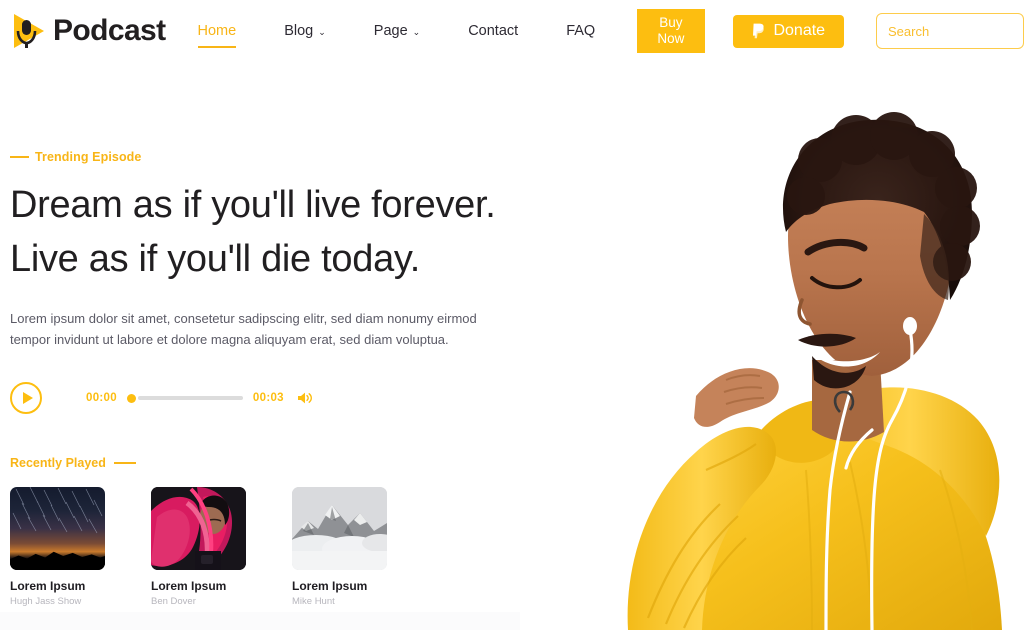  I want to click on nav-label-home: Home, so click(217, 31).